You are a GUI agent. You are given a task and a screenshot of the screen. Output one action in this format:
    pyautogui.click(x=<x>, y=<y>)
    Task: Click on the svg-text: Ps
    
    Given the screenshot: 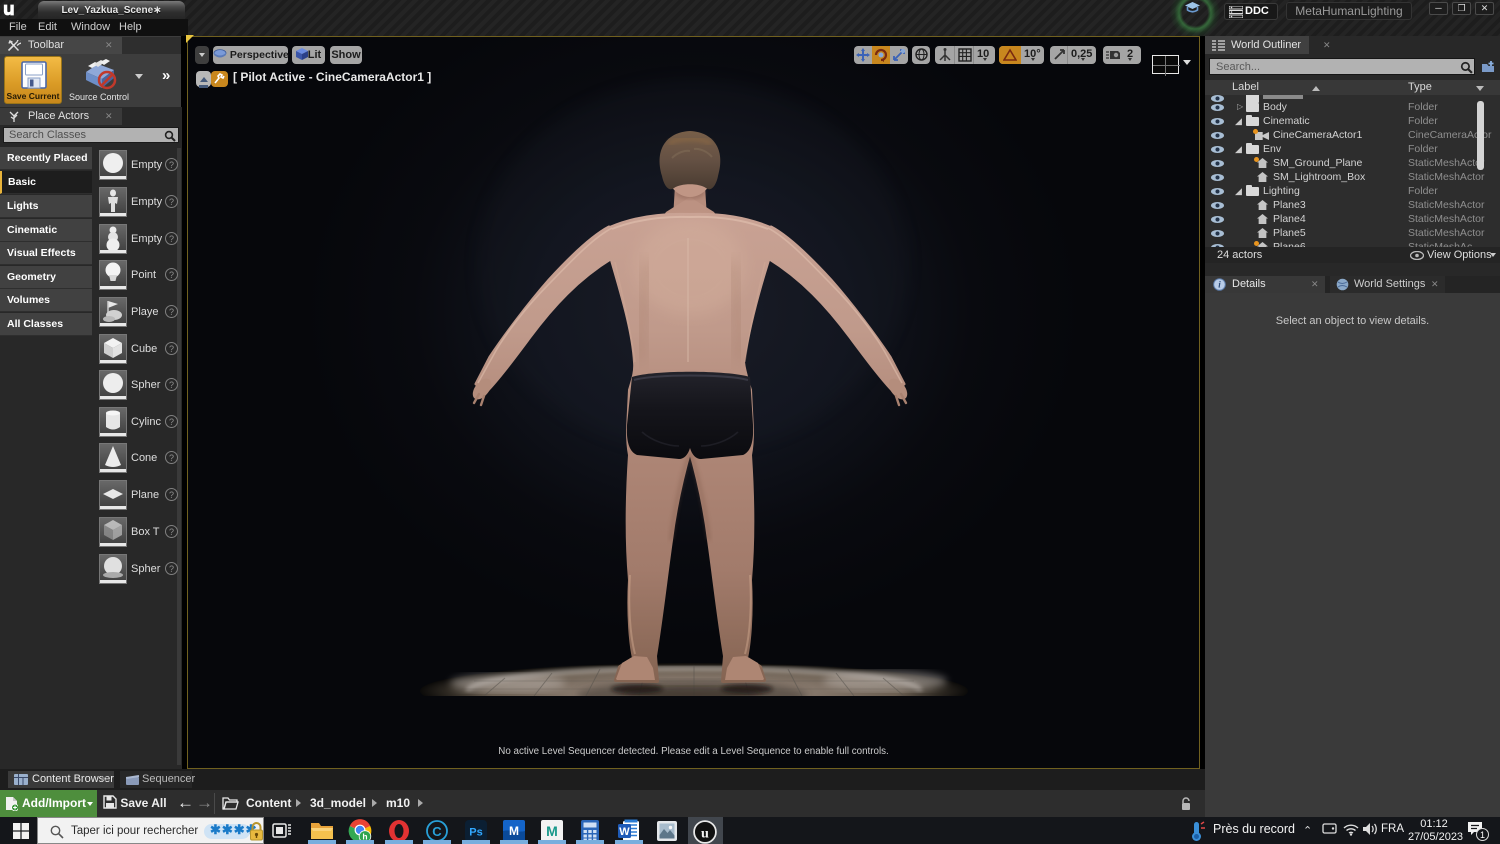 What is the action you would take?
    pyautogui.click(x=475, y=833)
    